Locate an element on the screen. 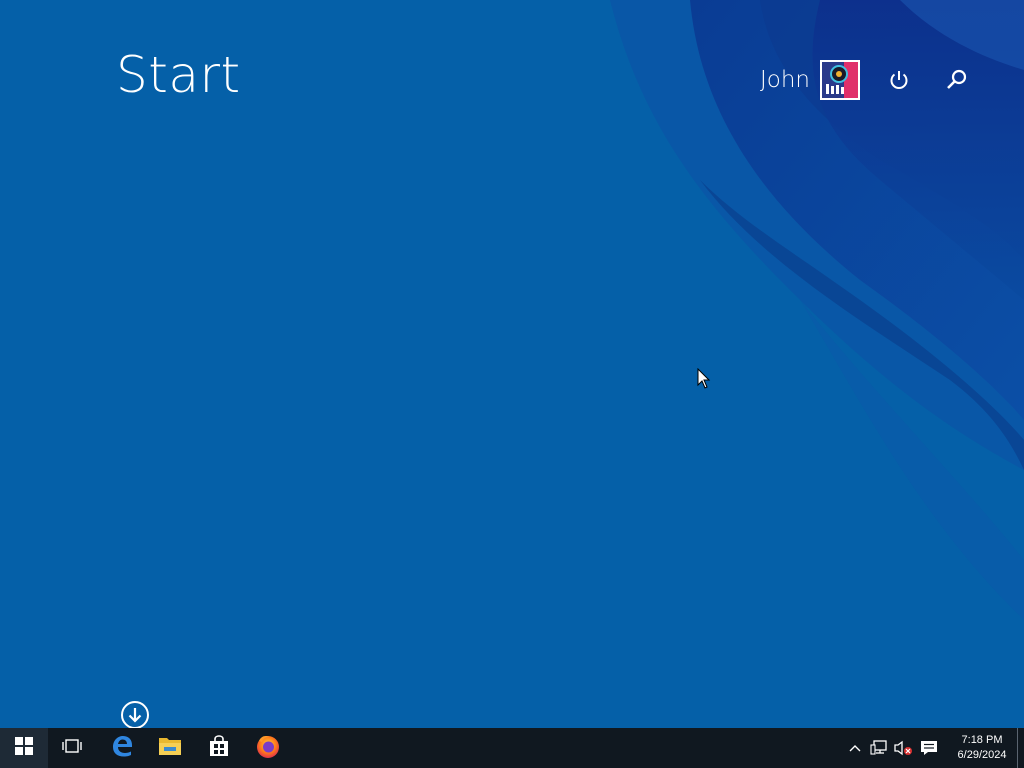  windows-logo-icon is located at coordinates (24, 748).